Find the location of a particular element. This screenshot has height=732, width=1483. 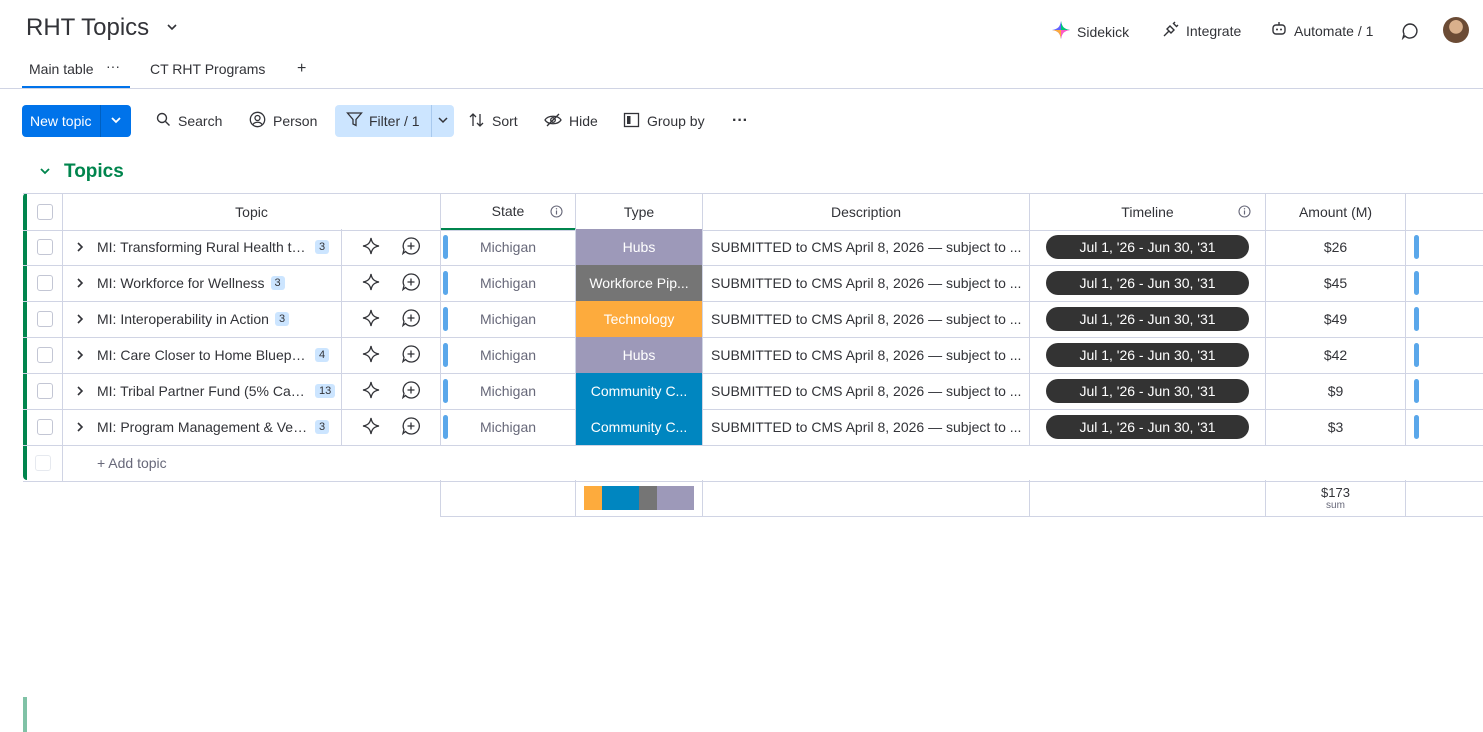

avatar is located at coordinates (1456, 30).